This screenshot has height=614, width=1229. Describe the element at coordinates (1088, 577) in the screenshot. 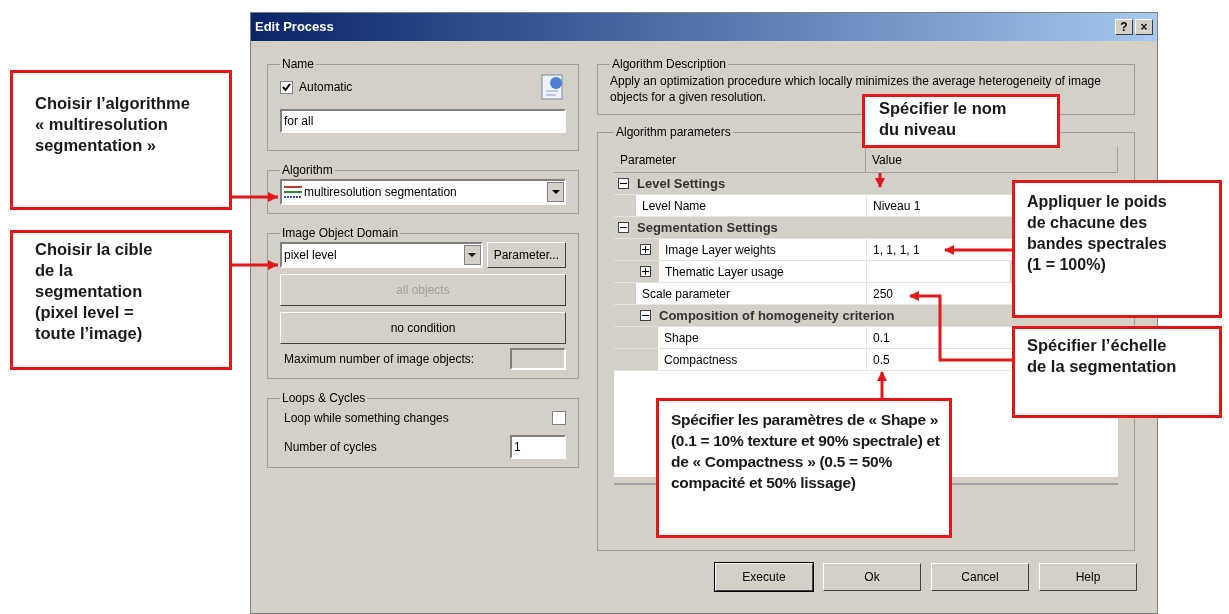

I see `dialog-button: Help` at that location.